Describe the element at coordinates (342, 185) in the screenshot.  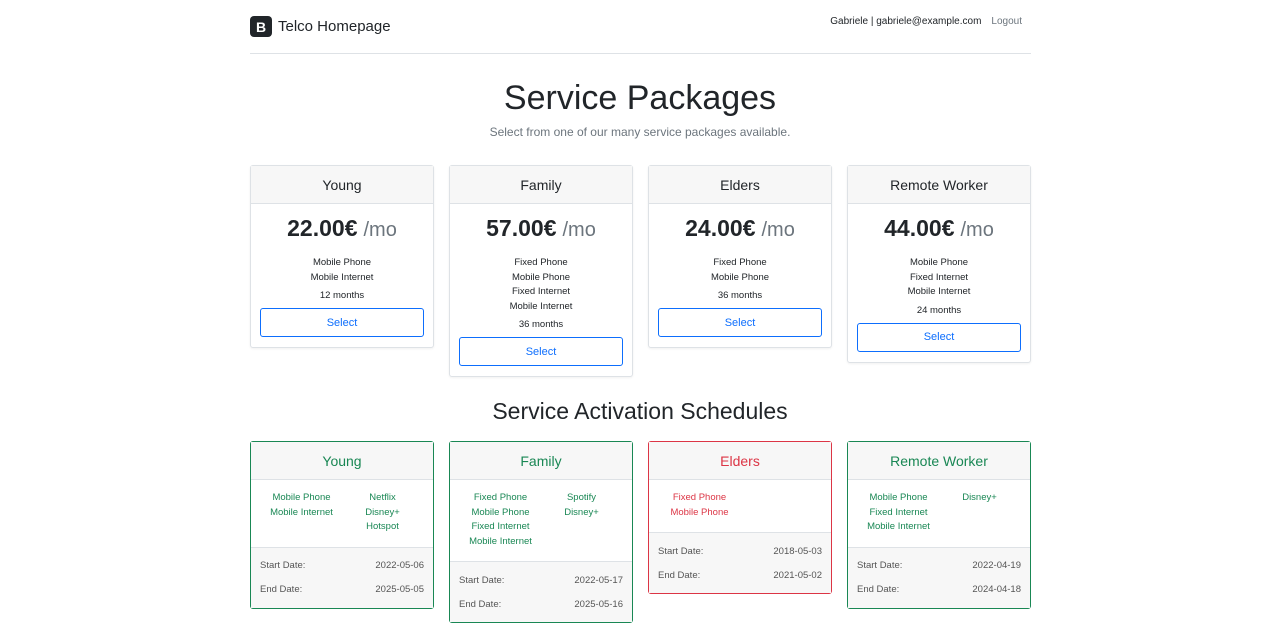
I see `package-name: Young` at that location.